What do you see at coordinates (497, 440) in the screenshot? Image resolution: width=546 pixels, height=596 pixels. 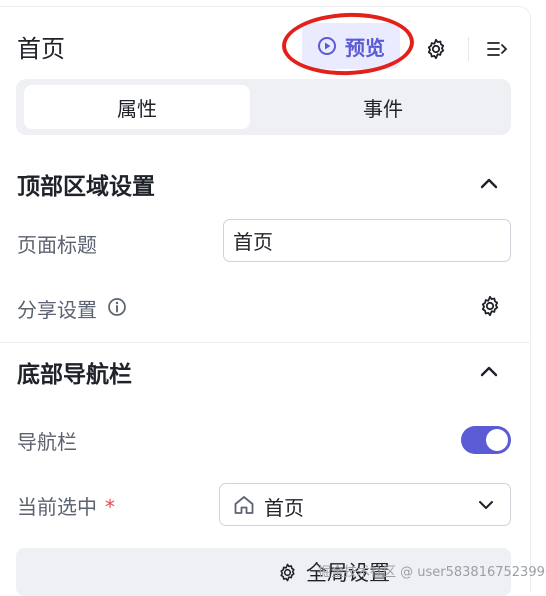 I see `toggle-knob` at bounding box center [497, 440].